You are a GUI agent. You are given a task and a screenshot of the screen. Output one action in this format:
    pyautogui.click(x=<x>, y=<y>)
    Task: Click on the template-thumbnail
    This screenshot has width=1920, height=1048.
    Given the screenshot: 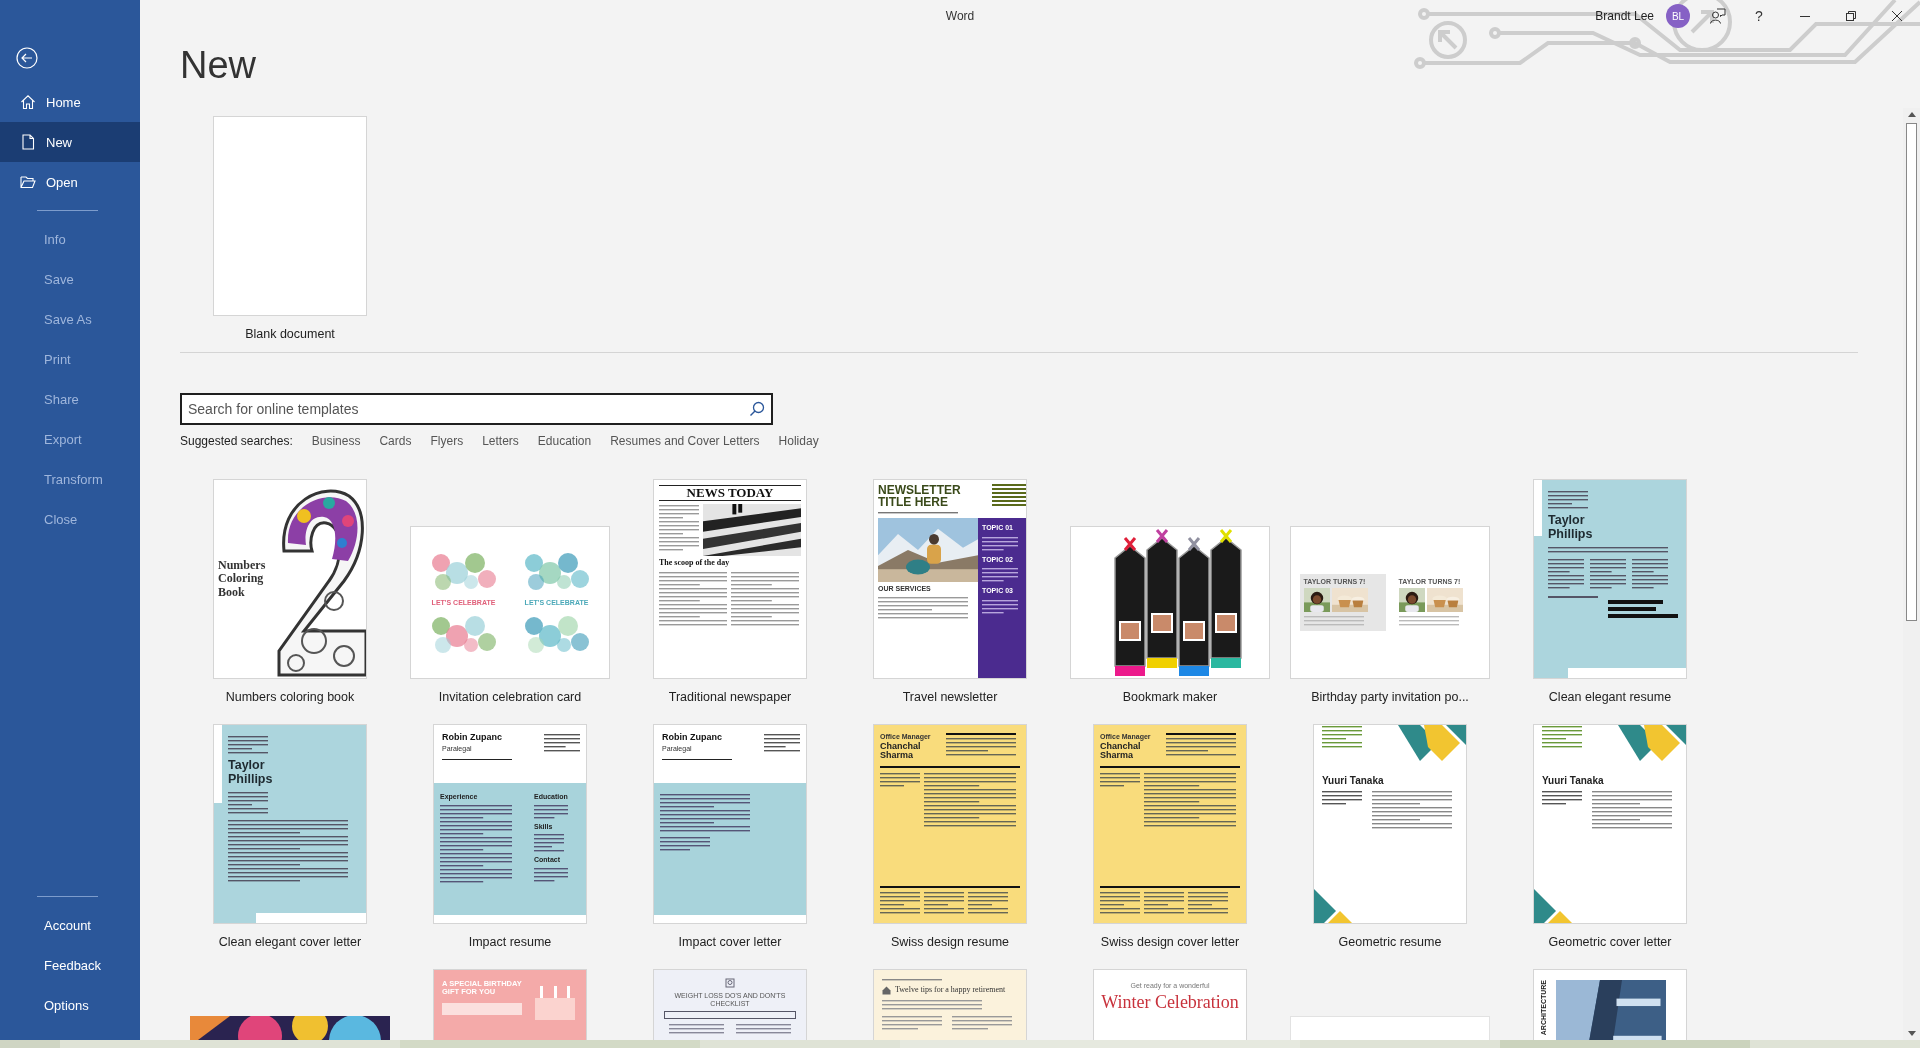 What is the action you would take?
    pyautogui.click(x=1170, y=602)
    